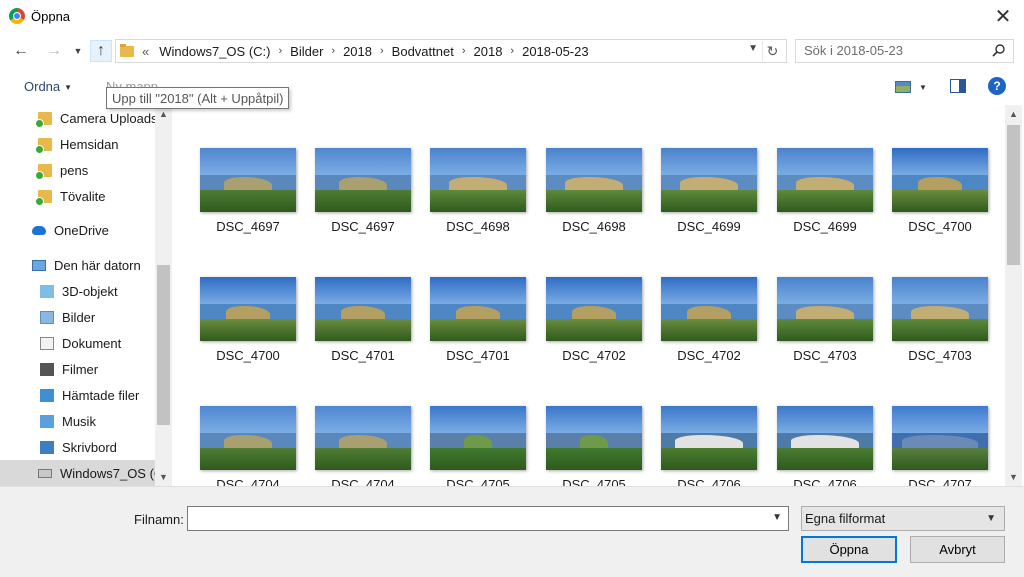  I want to click on back-button: ←, so click(21, 51).